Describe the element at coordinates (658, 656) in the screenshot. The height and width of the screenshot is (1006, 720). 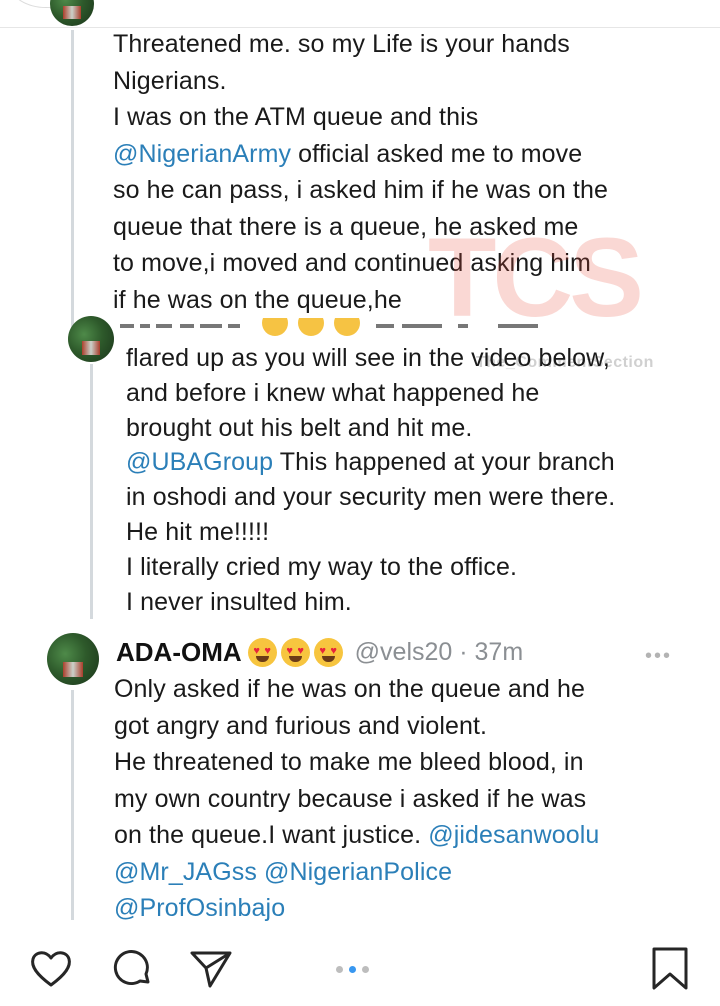
I see `more-options-icon: •••` at that location.